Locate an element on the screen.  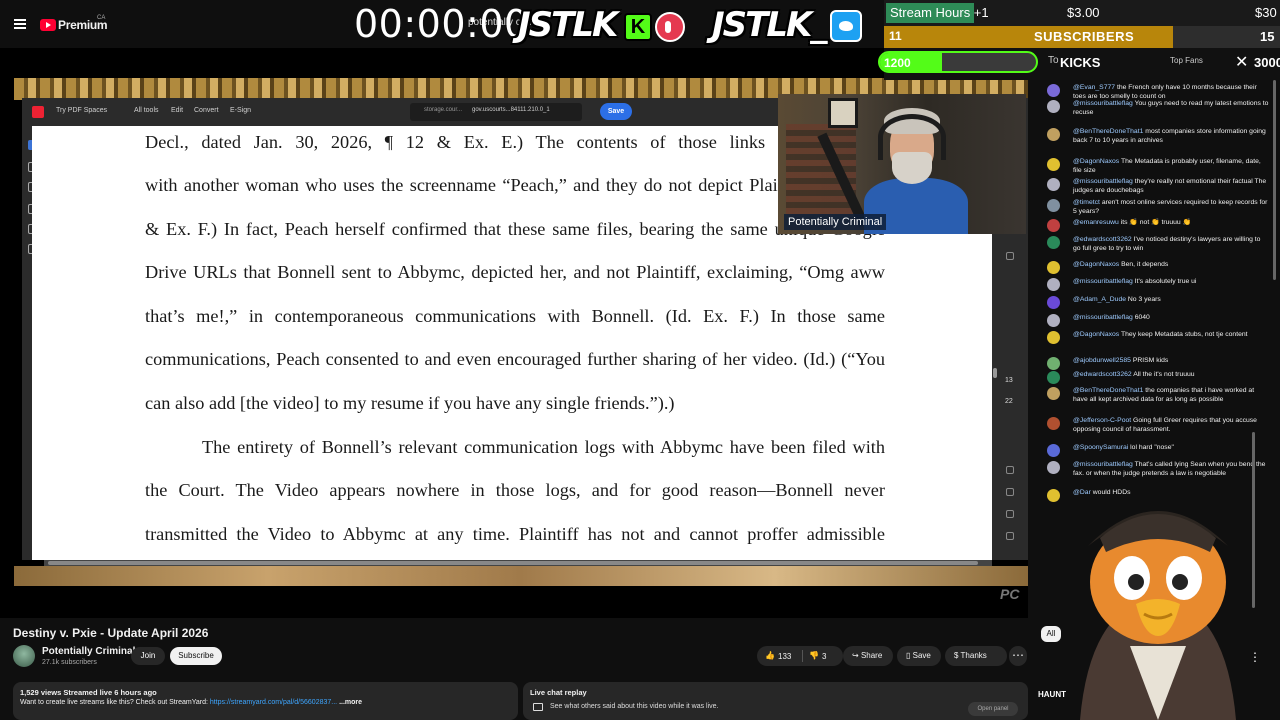
chat-scrollbar is located at coordinates (1274, 180).